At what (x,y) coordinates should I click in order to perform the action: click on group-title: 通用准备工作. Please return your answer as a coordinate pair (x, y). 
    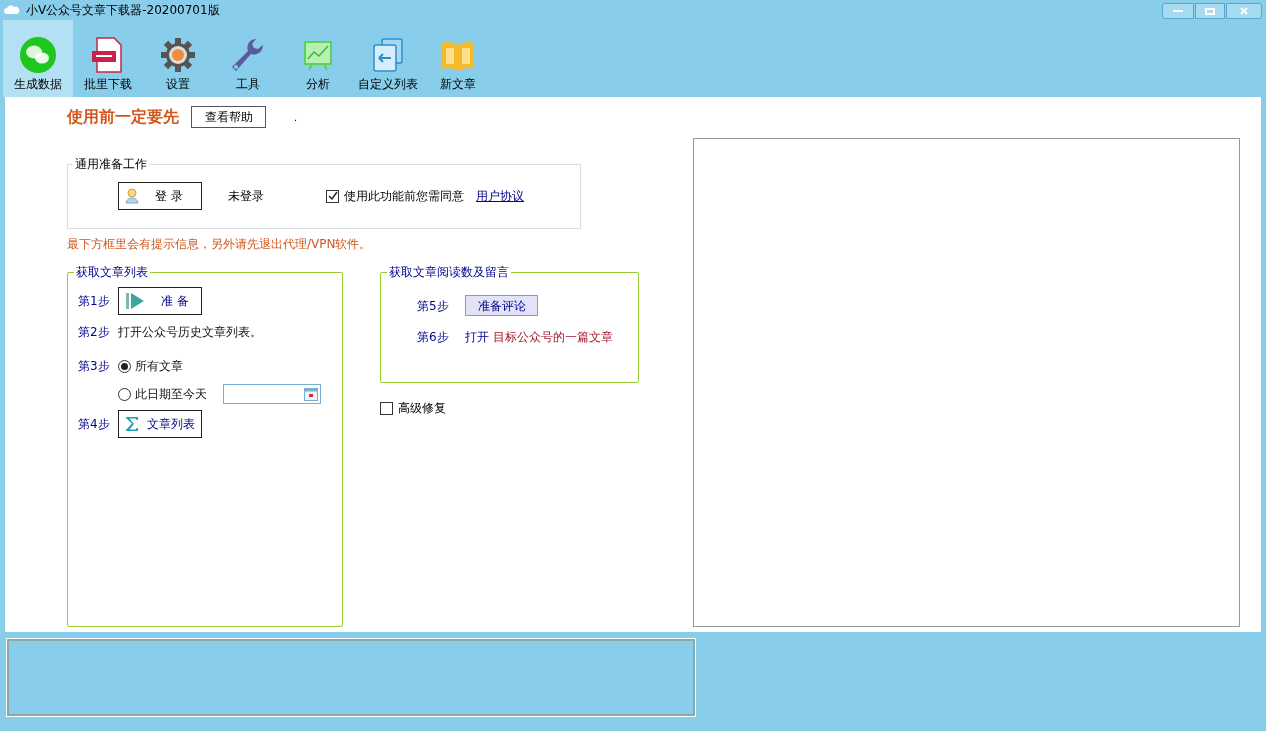
    Looking at the image, I should click on (111, 164).